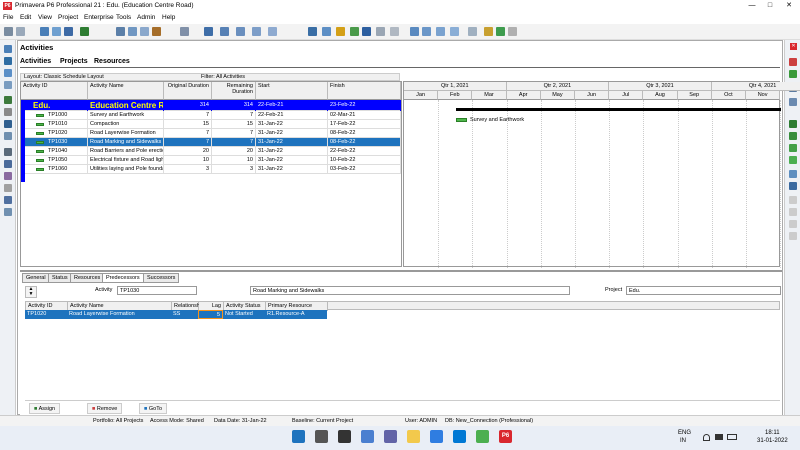 This screenshot has height=450, width=800. Describe the element at coordinates (367, 436) in the screenshot. I see `widgets-icon` at that location.